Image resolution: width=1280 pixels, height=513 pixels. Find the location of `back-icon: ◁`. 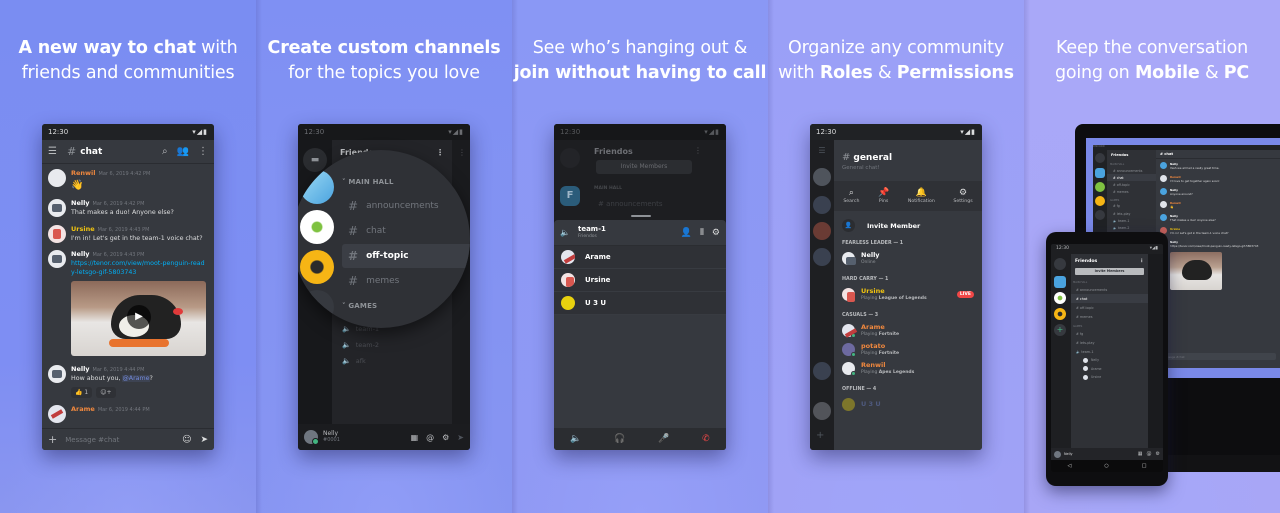

back-icon: ◁ is located at coordinates (1070, 466).